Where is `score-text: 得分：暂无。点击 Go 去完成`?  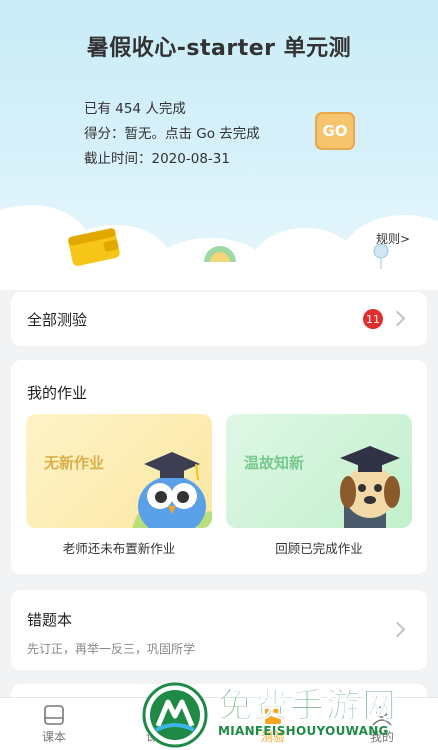
score-text: 得分：暂无。点击 Go 去完成 is located at coordinates (172, 134).